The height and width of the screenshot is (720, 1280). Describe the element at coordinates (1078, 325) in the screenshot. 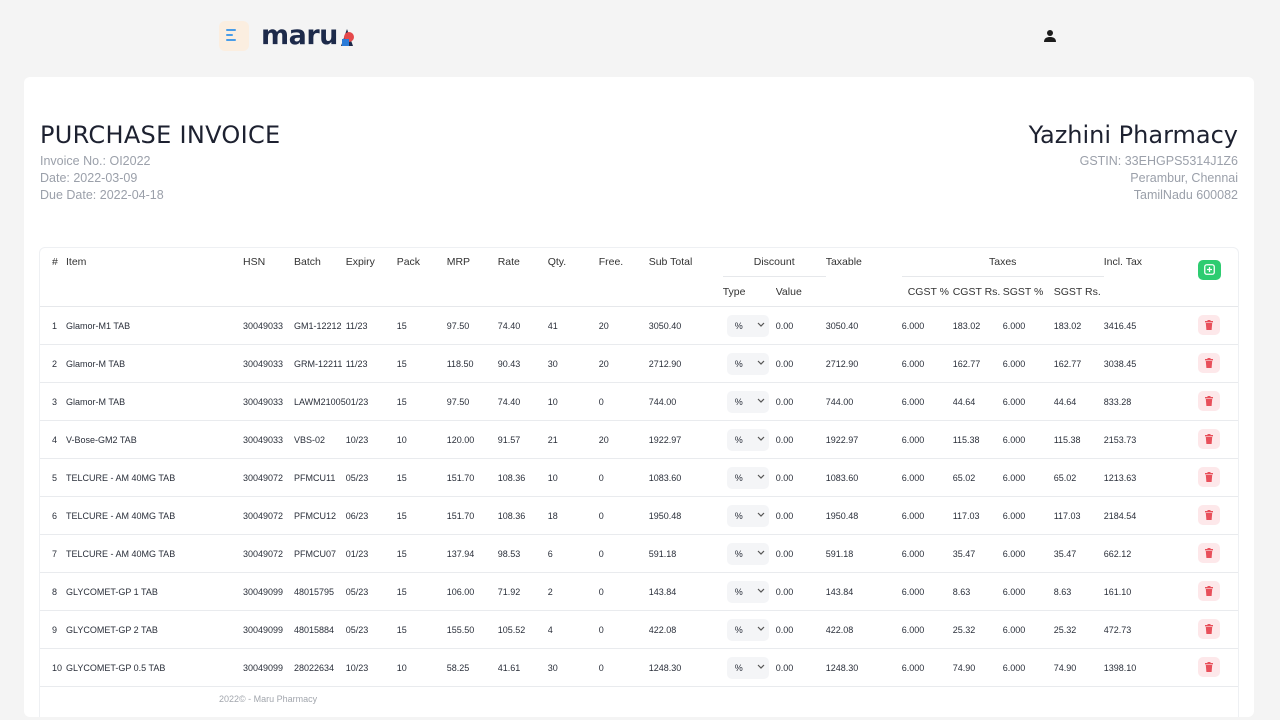

I see `sgst-amount: 183.02` at that location.